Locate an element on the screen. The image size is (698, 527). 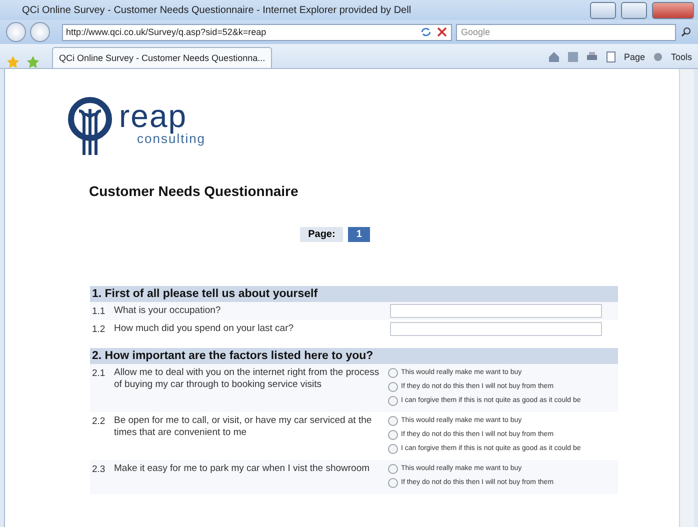
question-number: 2.1 is located at coordinates (98, 374).